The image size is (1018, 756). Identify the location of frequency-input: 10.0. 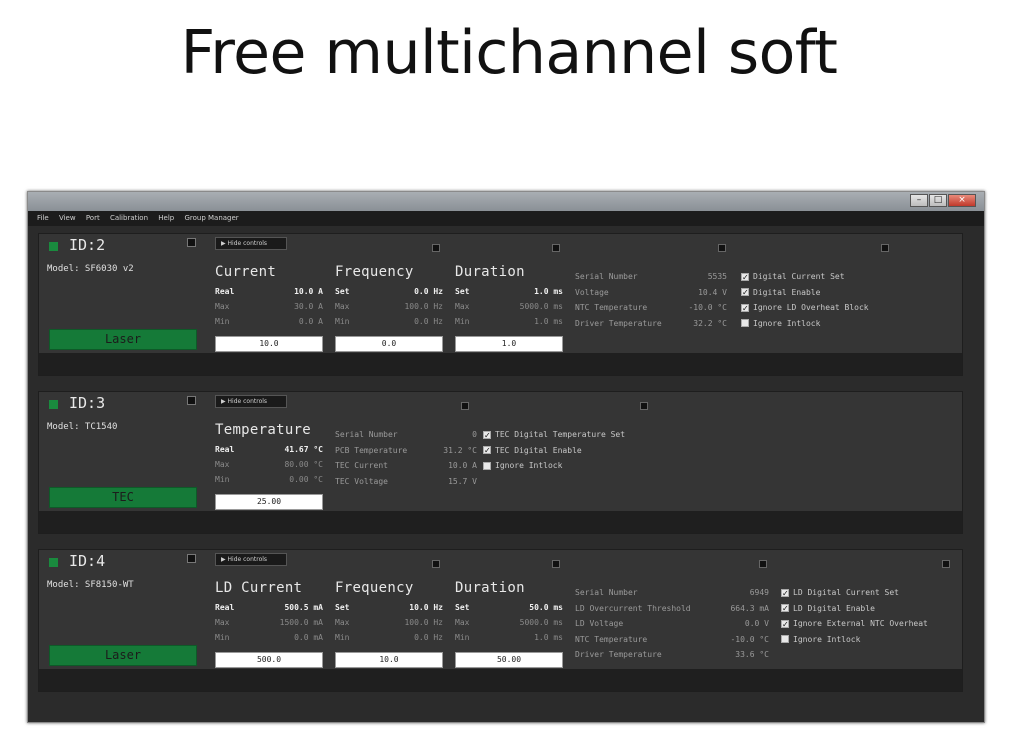
(389, 660).